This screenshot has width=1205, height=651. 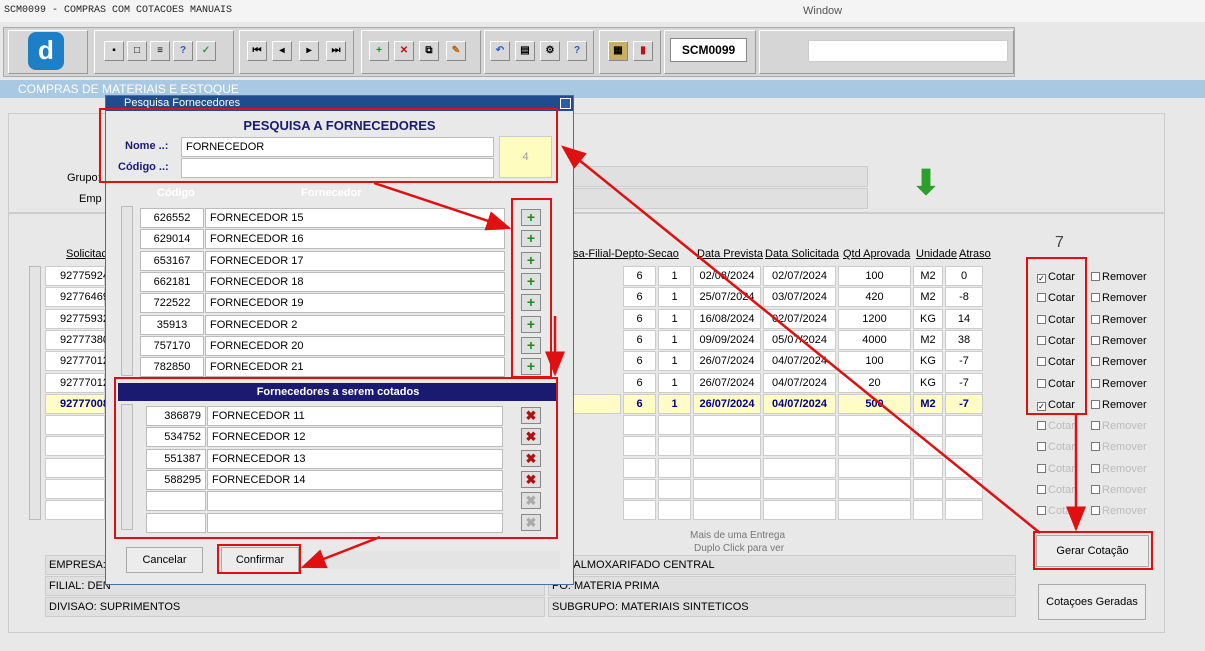 I want to click on grid-cell-atraso: 38, so click(x=964, y=340).